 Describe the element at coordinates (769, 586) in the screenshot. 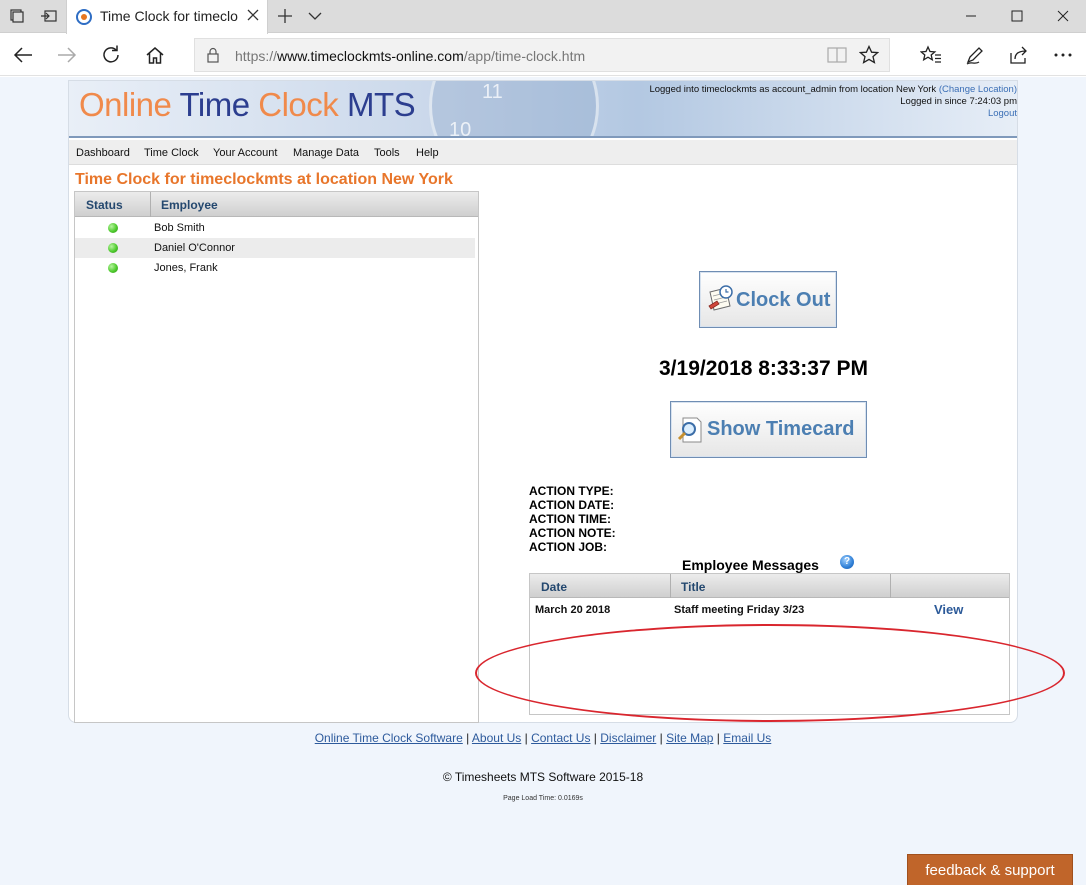

I see `messages-header: Date Title` at that location.